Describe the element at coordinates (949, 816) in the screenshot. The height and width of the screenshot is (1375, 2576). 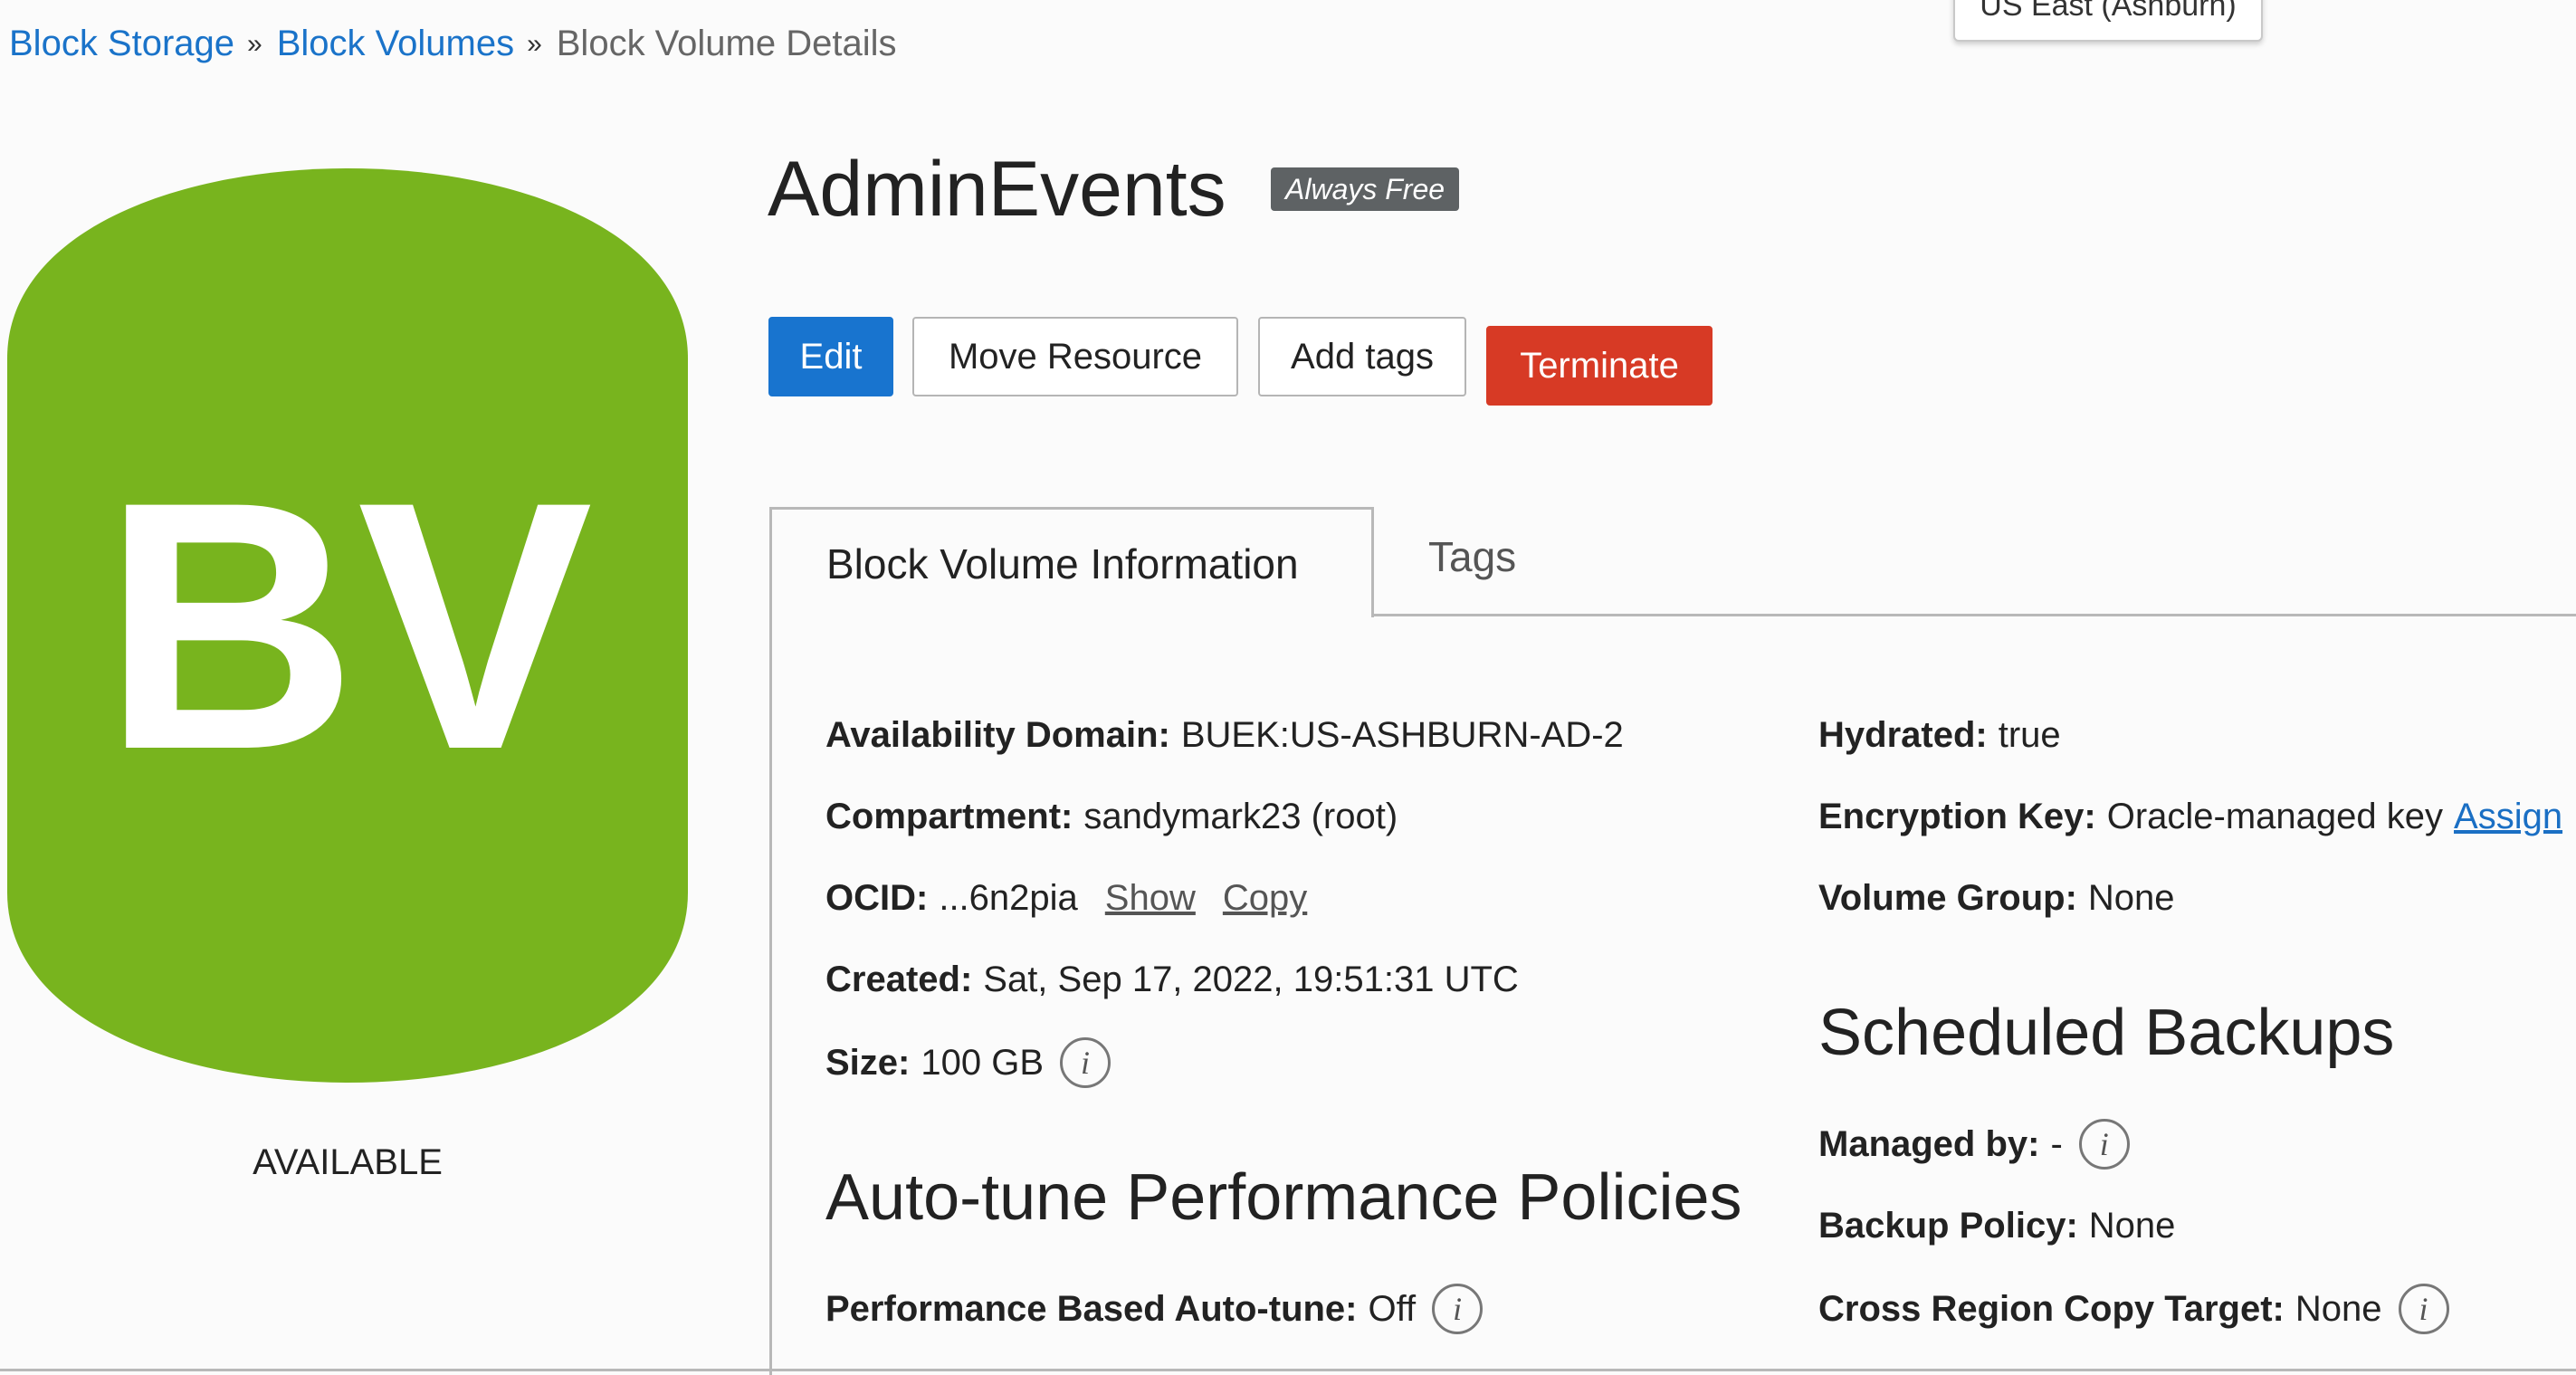
I see `field-label: Compartment:` at that location.